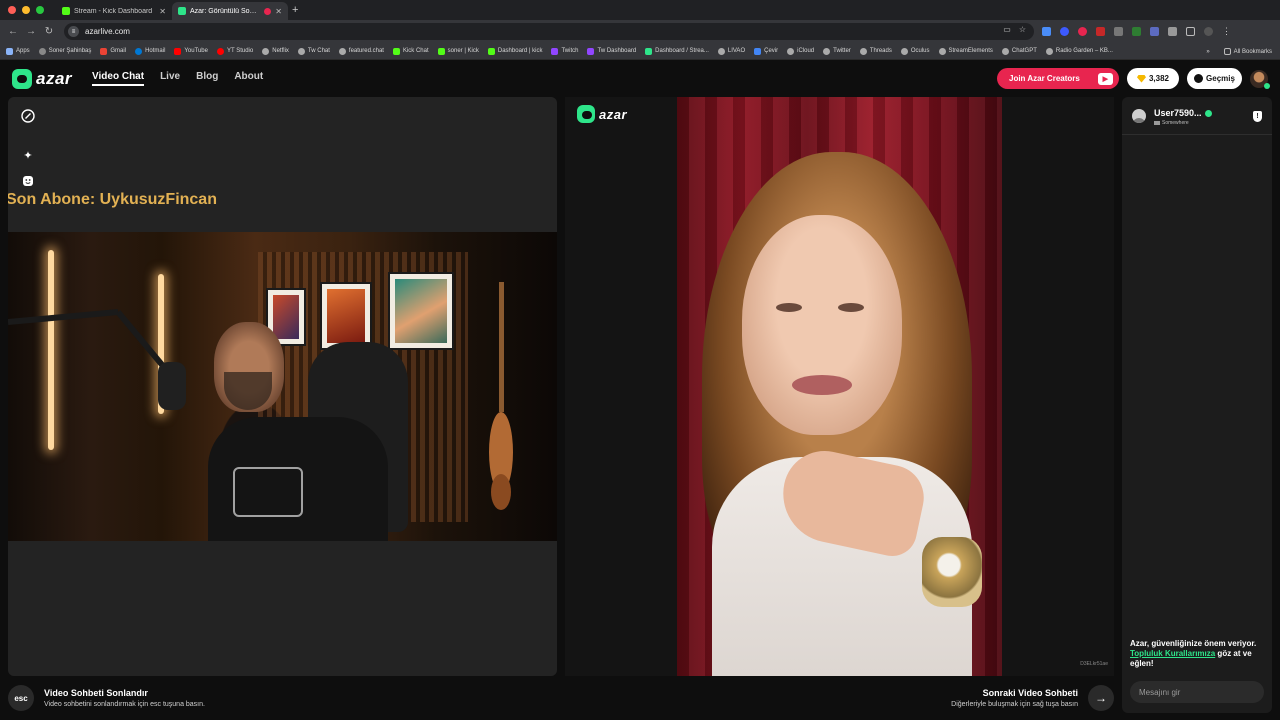 The width and height of the screenshot is (1280, 720). Describe the element at coordinates (758, 51) in the screenshot. I see `translate-icon` at that location.